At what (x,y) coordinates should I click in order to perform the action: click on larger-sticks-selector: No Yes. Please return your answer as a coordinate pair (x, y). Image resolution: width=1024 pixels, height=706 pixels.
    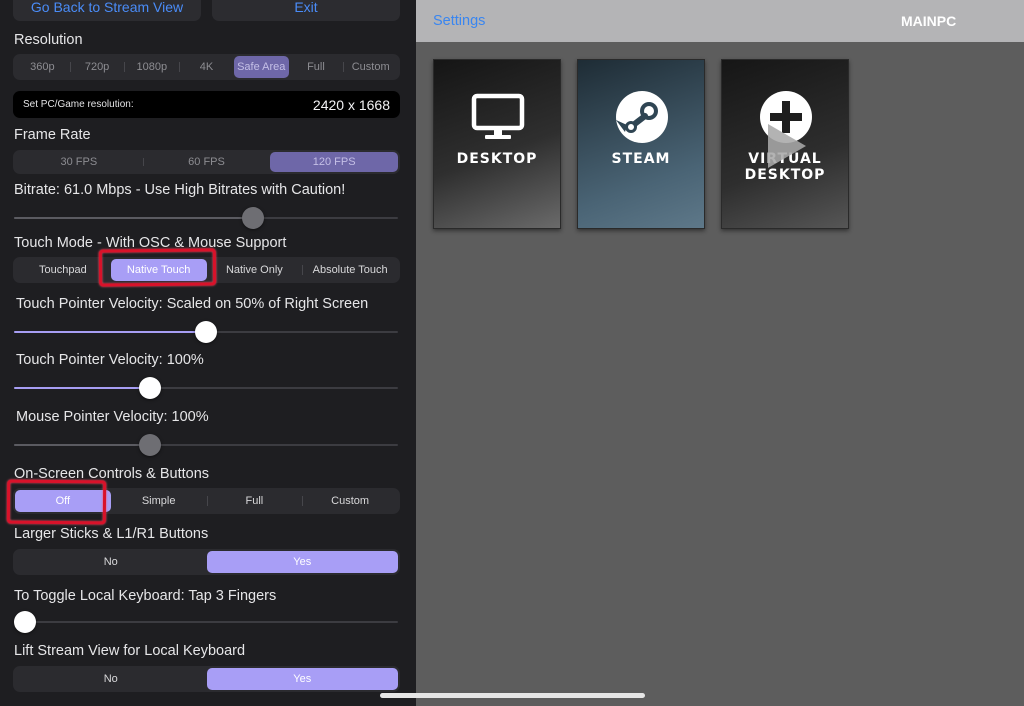
    Looking at the image, I should click on (206, 562).